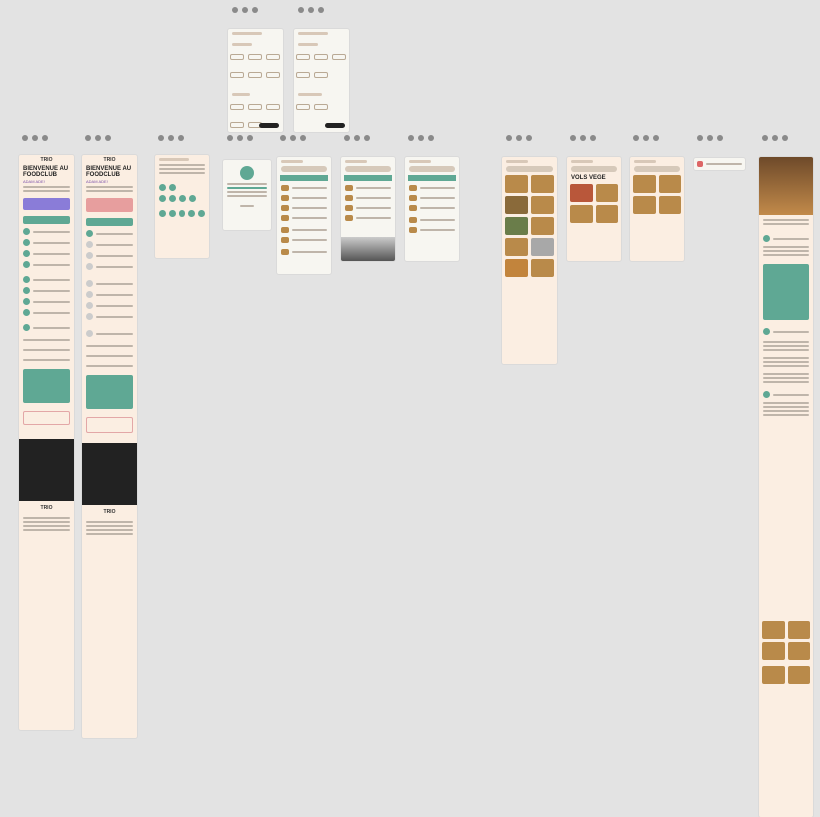 This screenshot has width=820, height=817. Describe the element at coordinates (255, 80) in the screenshot. I see `filter-sheet-a` at that location.